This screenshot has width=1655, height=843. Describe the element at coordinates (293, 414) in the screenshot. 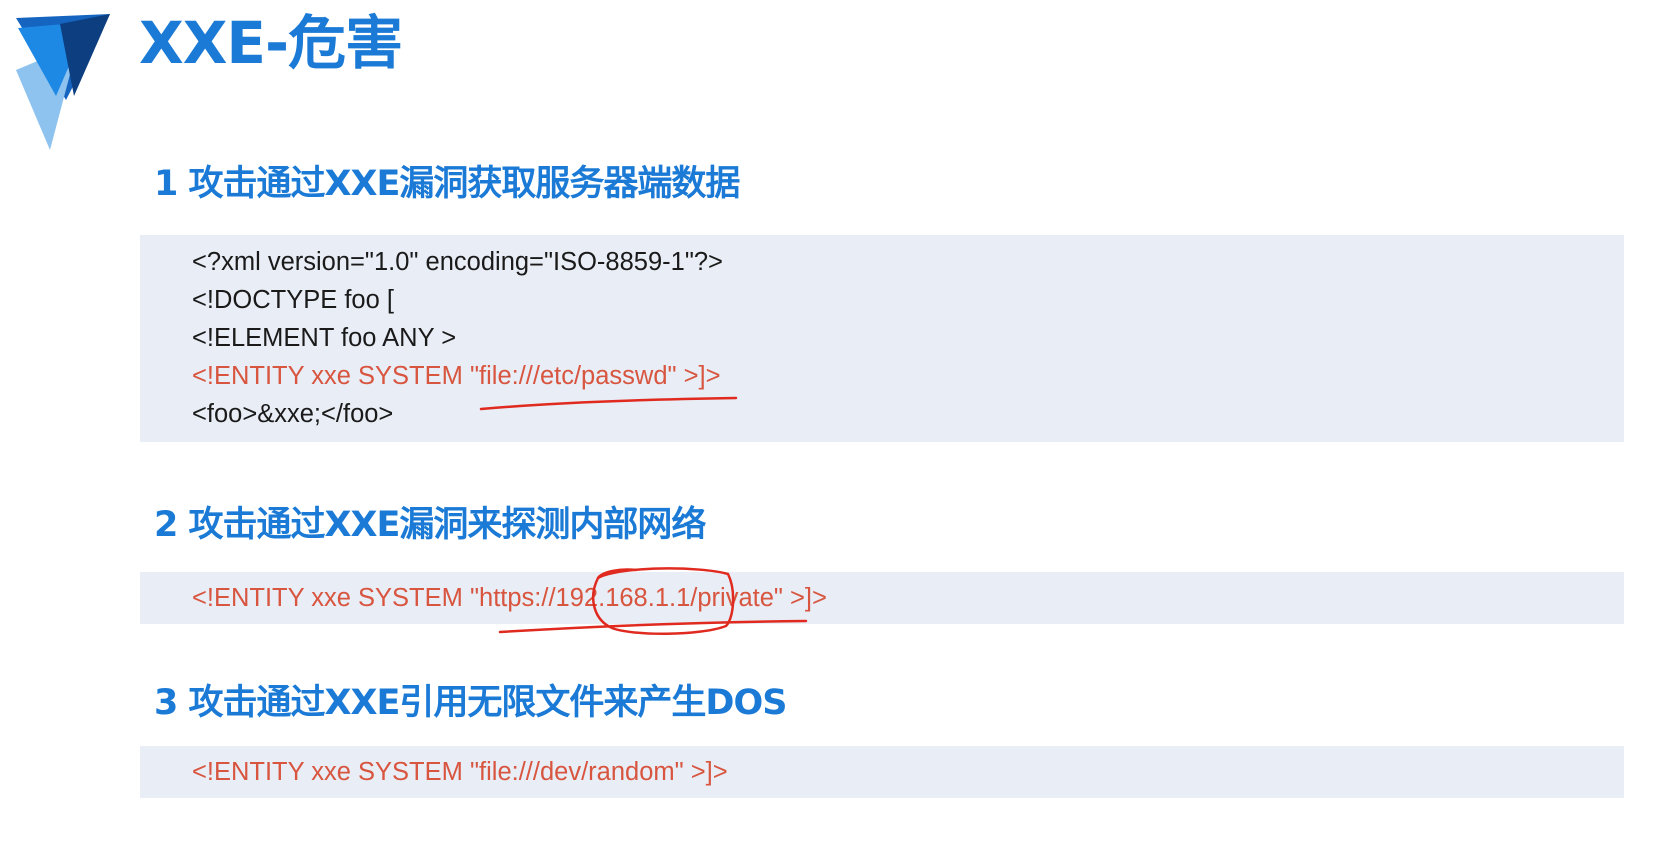

I see `code-line: <foo>&xxe;</foo>` at that location.